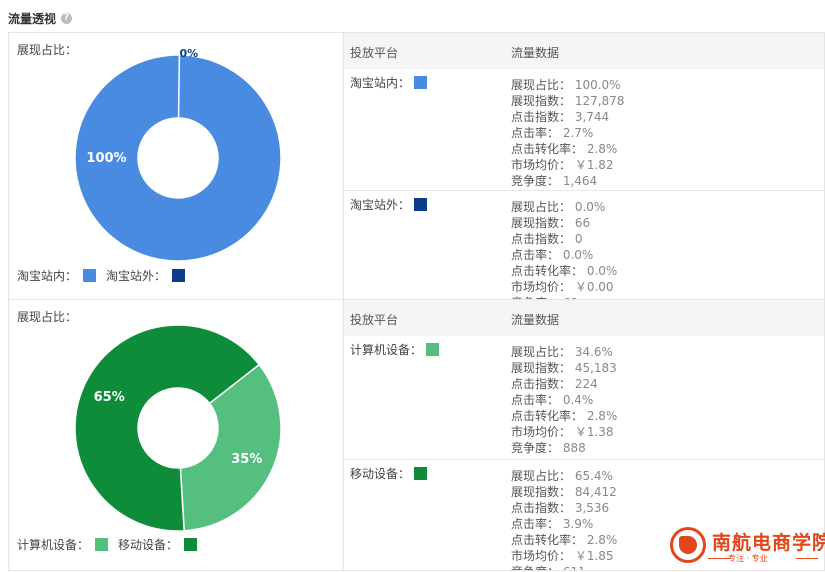 The height and width of the screenshot is (572, 825). What do you see at coordinates (535, 320) in the screenshot?
I see `column-header-data: 流量数据` at bounding box center [535, 320].